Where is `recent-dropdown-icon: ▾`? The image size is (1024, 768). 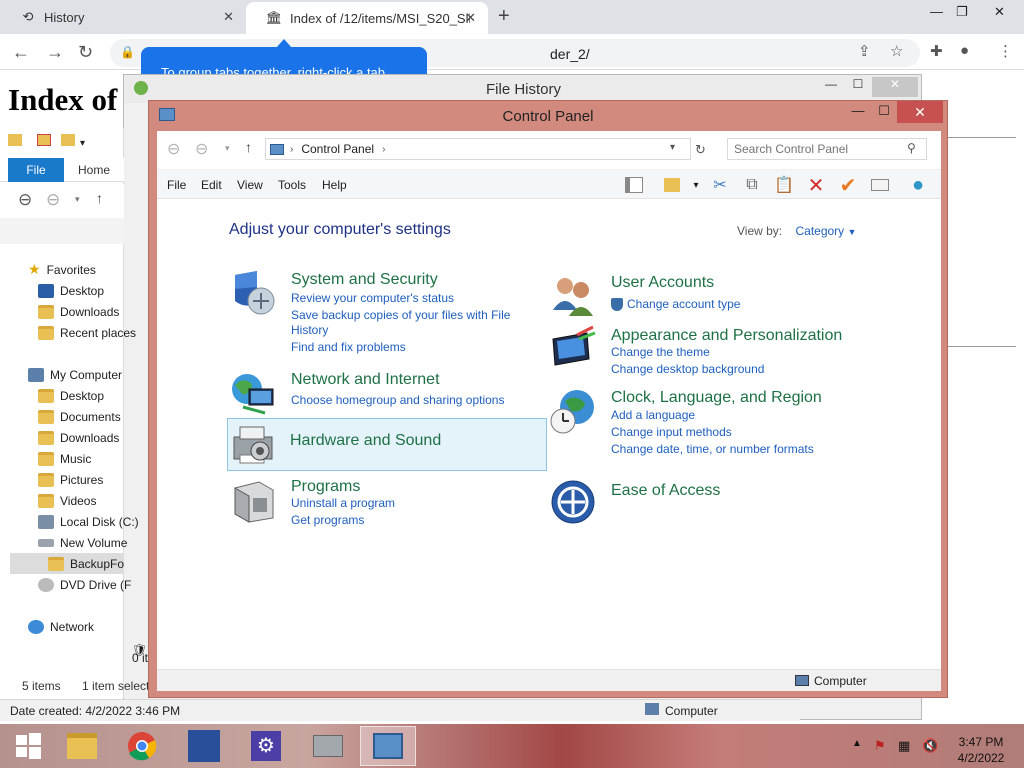
recent-dropdown-icon: ▾ is located at coordinates (77, 199).